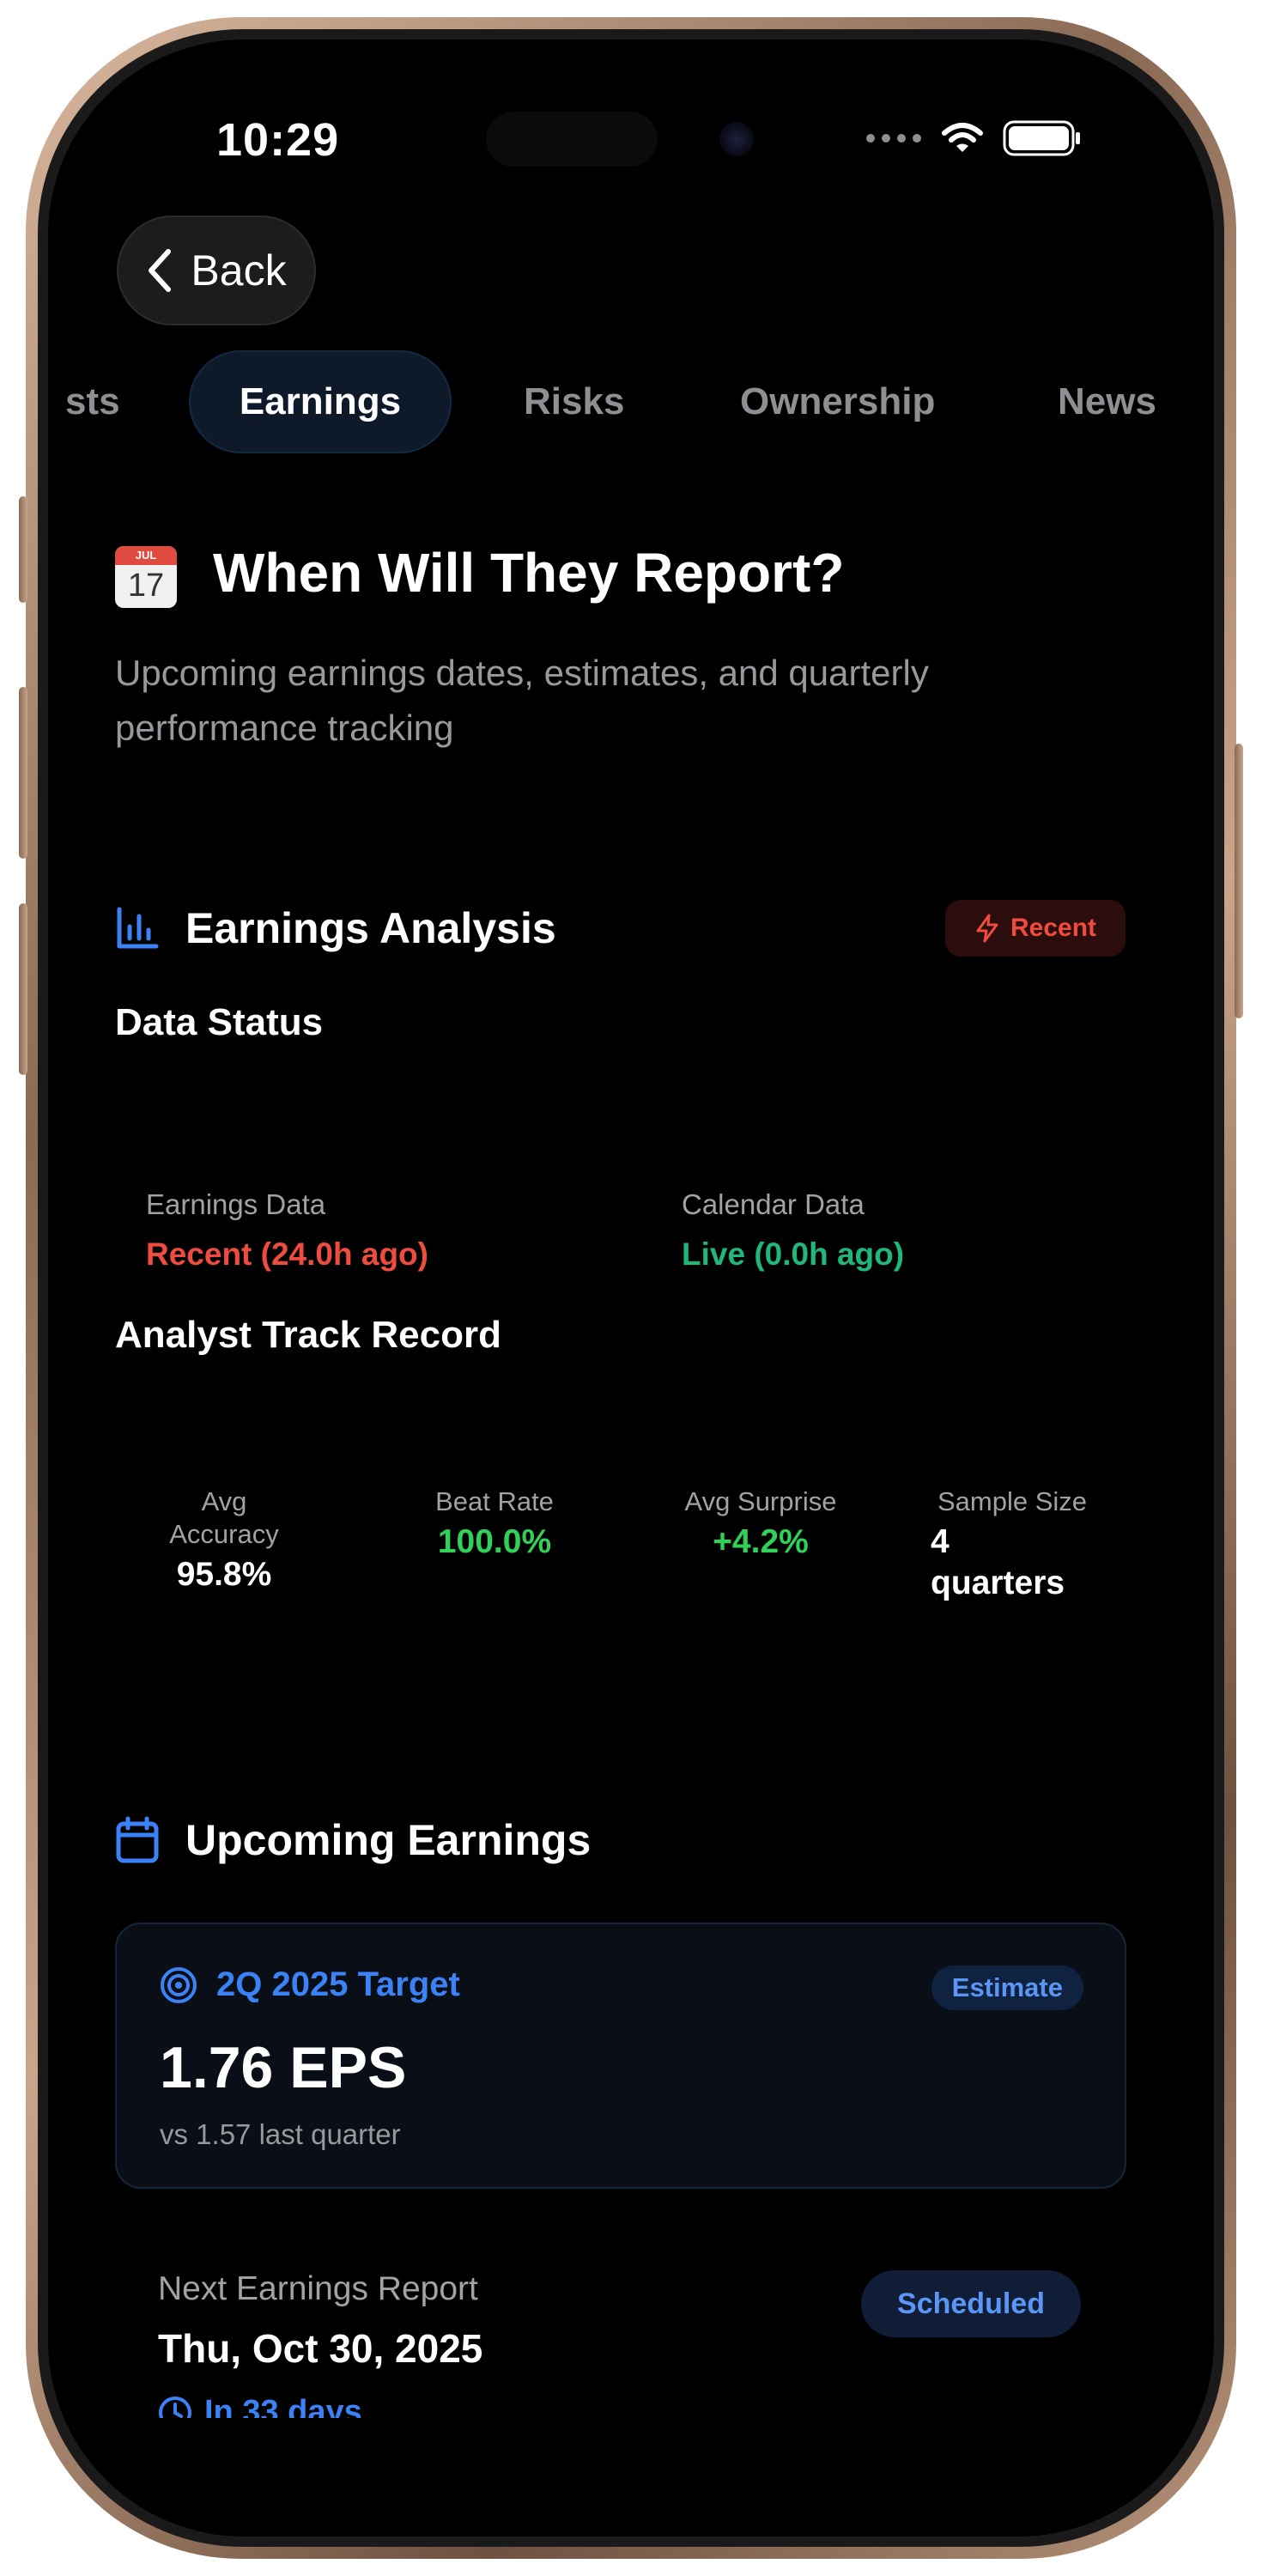 This screenshot has height=2576, width=1262. What do you see at coordinates (894, 138) in the screenshot?
I see `signal-dots-icon` at bounding box center [894, 138].